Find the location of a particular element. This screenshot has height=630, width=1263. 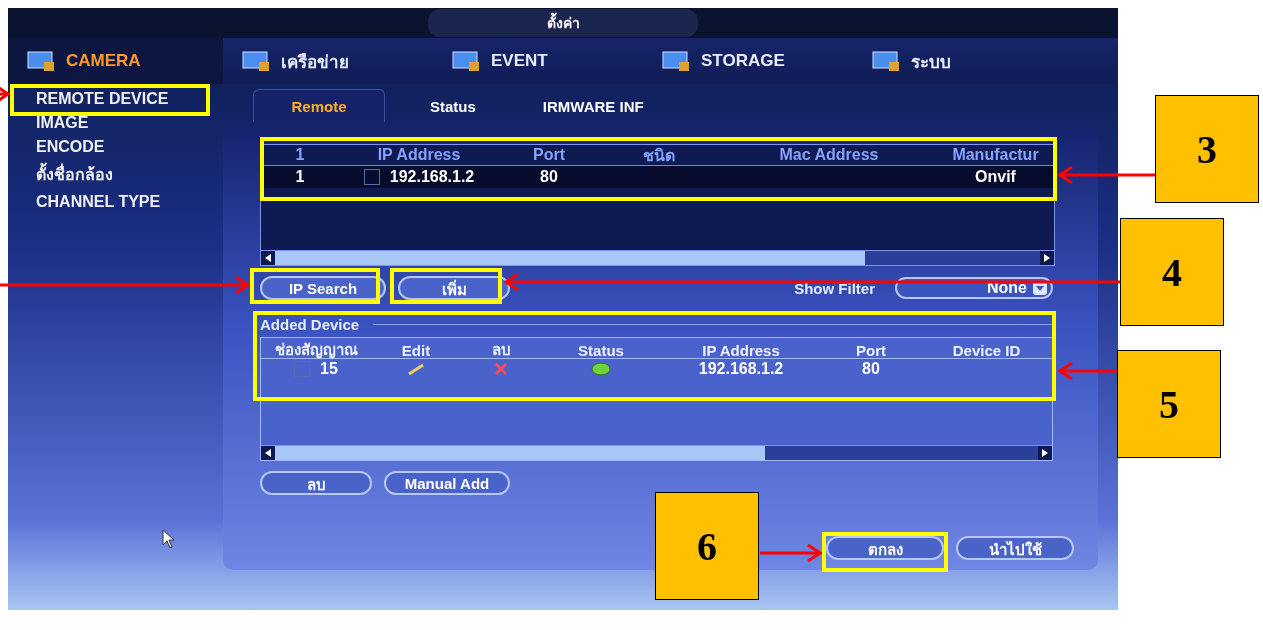

column-header: Device ID is located at coordinates (986, 350).